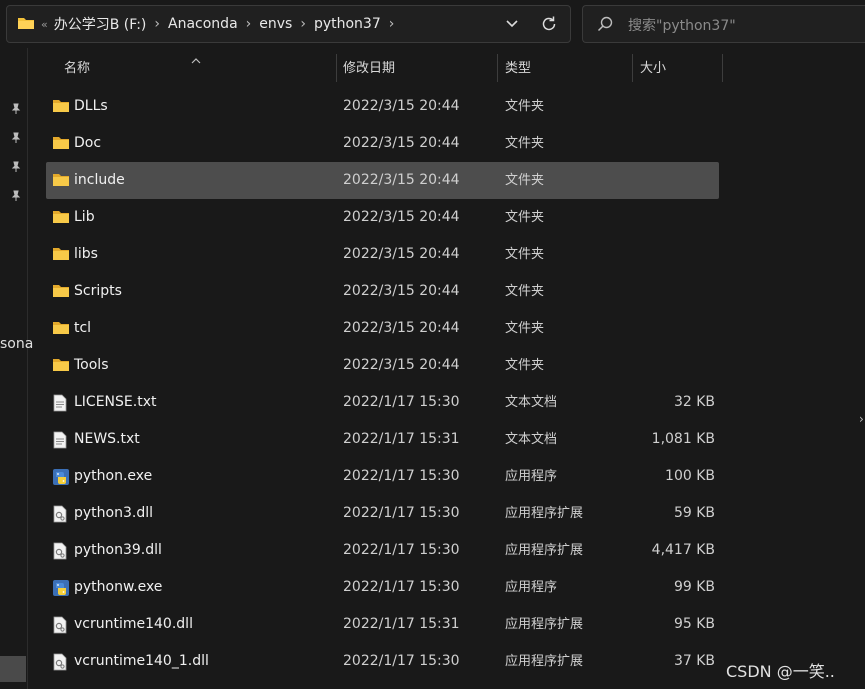  Describe the element at coordinates (113, 513) in the screenshot. I see `file-name: python3.dll` at that location.